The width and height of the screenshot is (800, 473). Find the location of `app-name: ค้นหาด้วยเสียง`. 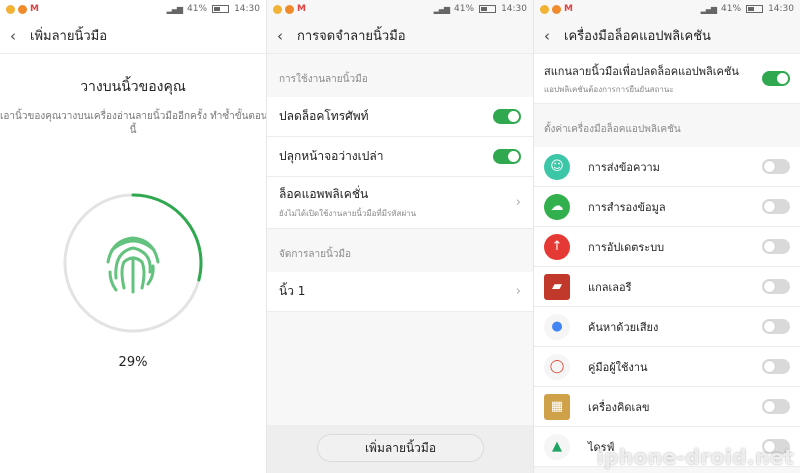

app-name: ค้นหาด้วยเสียง is located at coordinates (623, 327).